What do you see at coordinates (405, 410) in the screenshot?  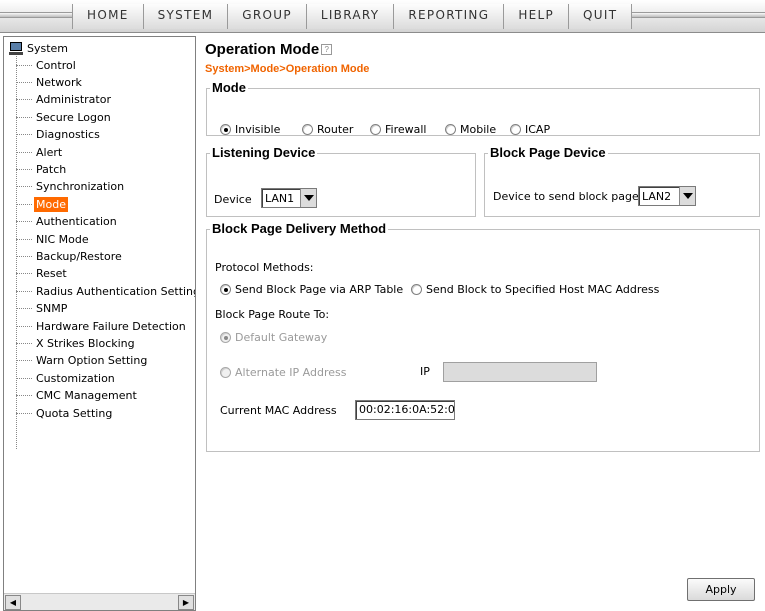 I see `current-mac-field: 00:02:16:0A:52:00` at bounding box center [405, 410].